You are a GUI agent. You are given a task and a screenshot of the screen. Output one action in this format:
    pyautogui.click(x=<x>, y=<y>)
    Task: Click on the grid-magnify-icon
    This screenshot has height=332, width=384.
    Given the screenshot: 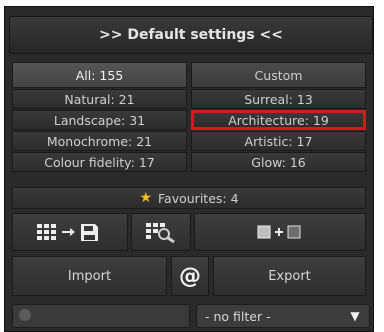 What is the action you would take?
    pyautogui.click(x=160, y=233)
    